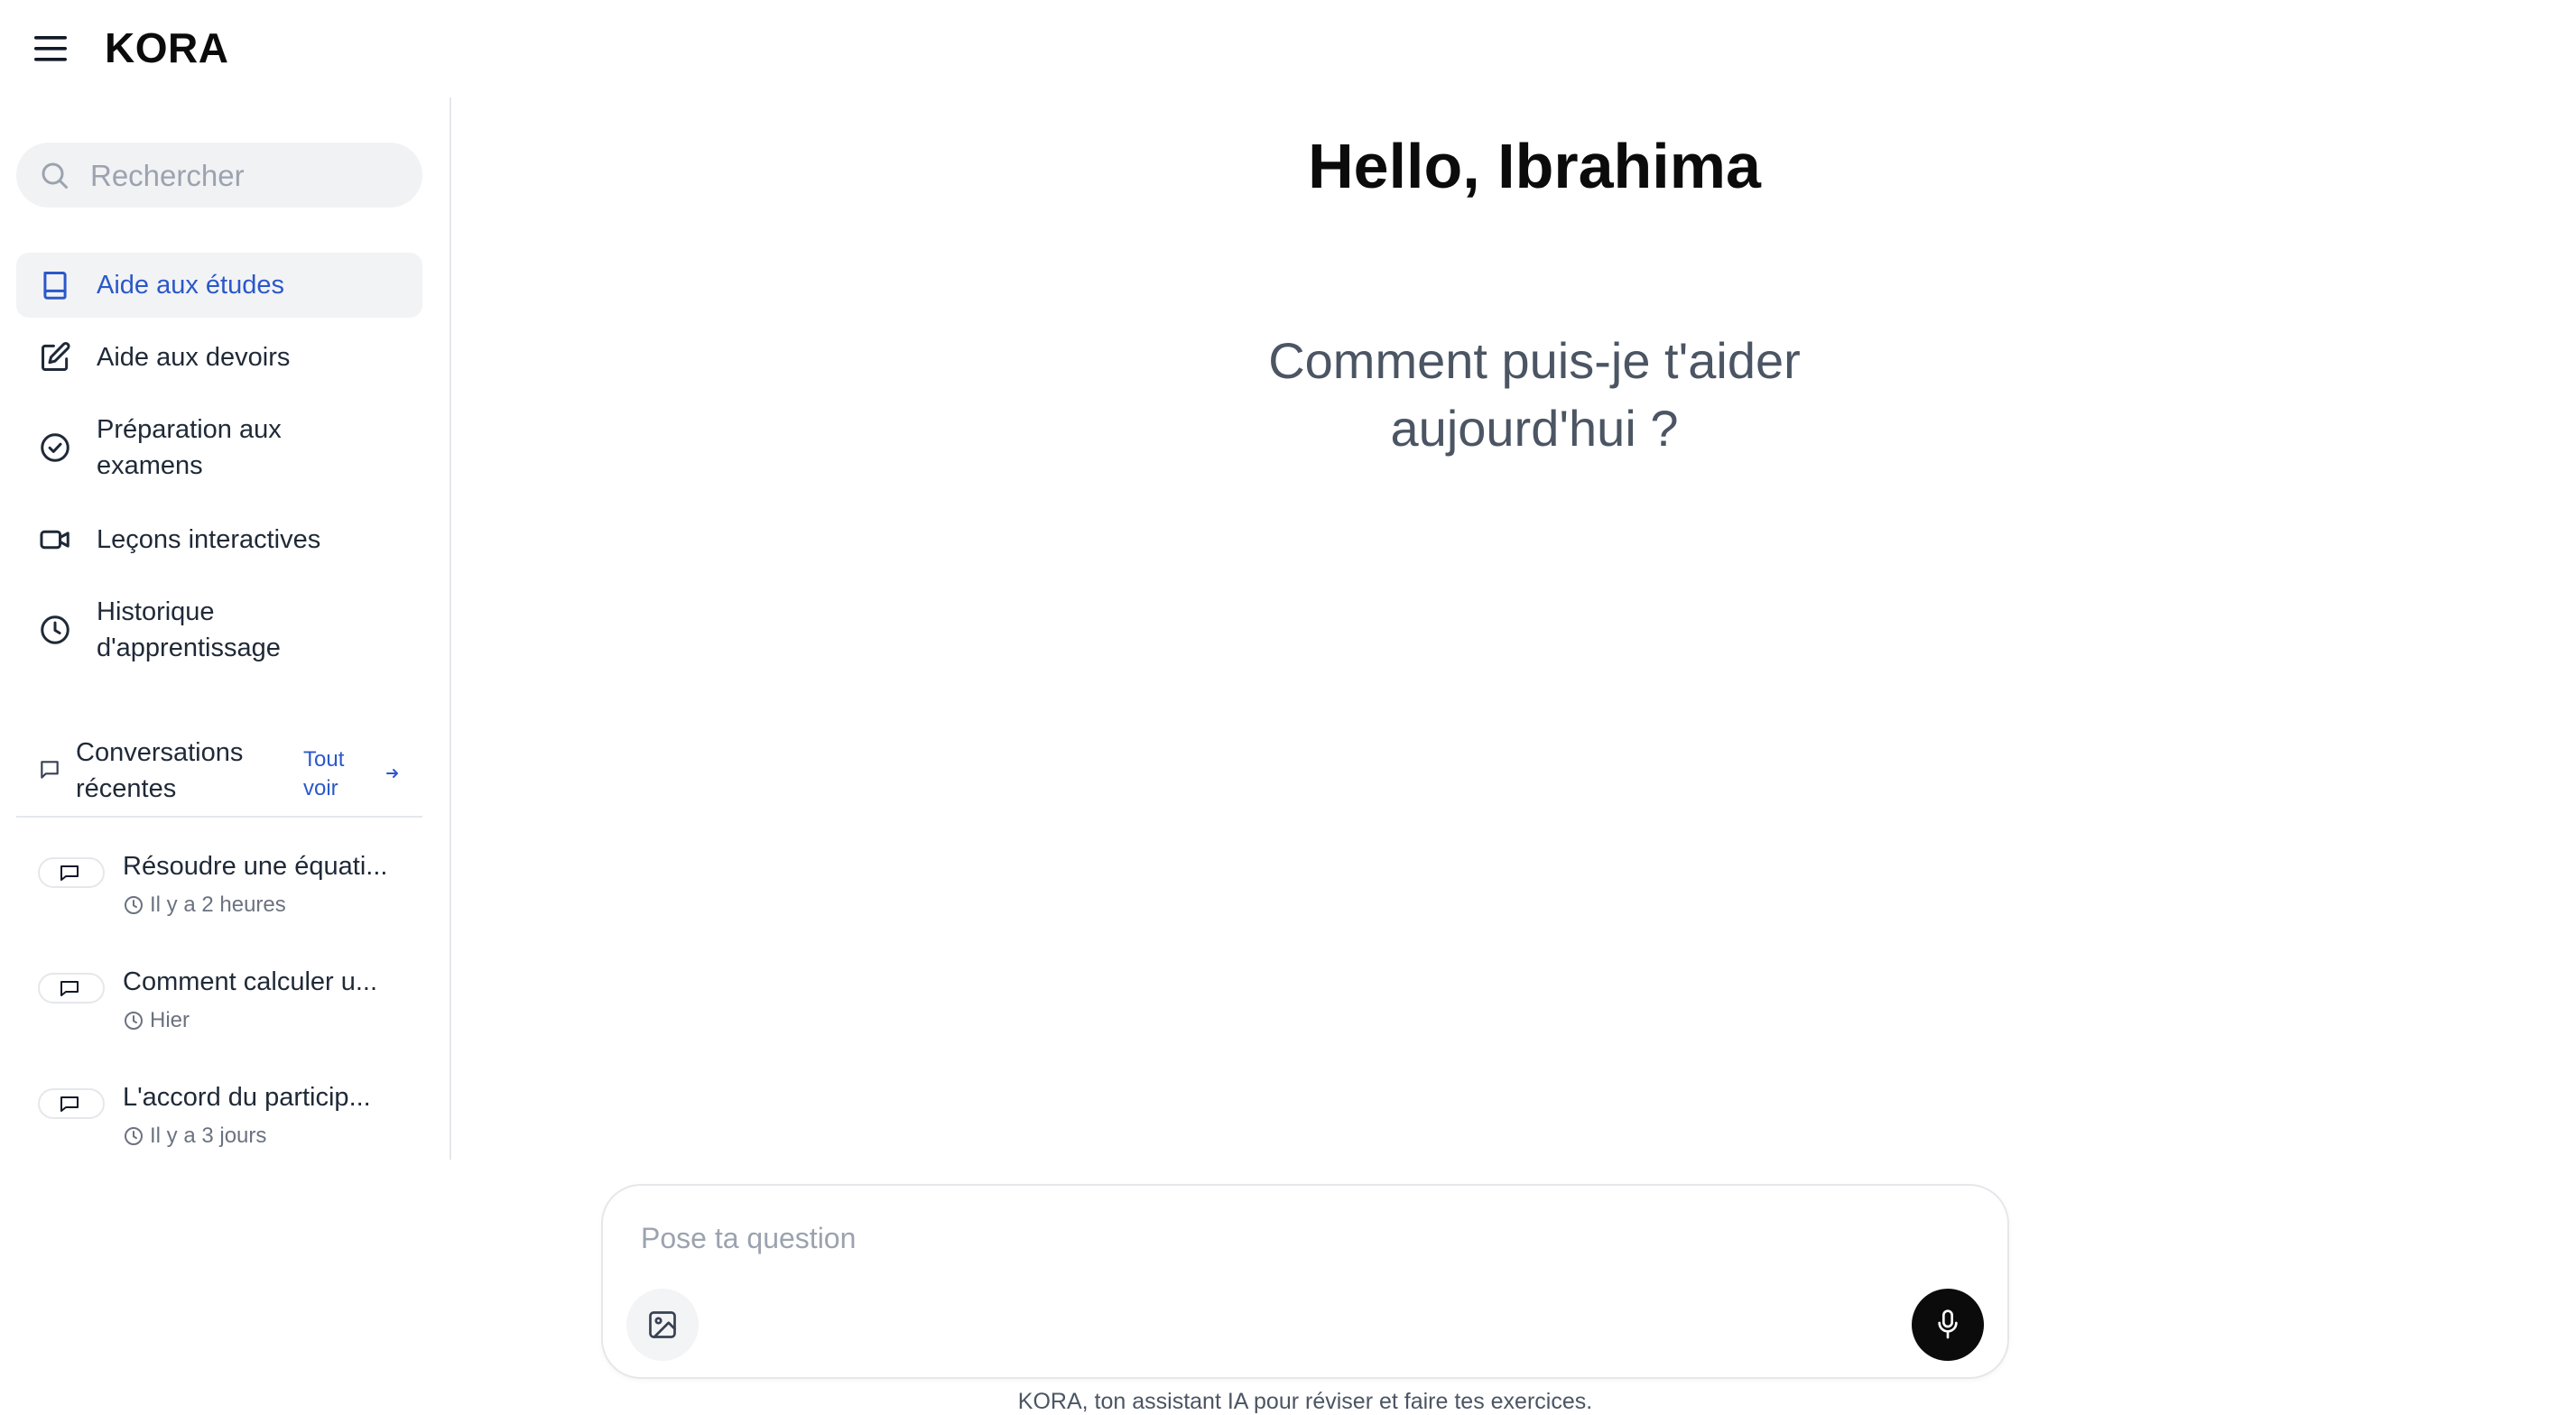 The width and height of the screenshot is (2576, 1415). I want to click on sidebar-item-label: Préparation aux examens, so click(189, 447).